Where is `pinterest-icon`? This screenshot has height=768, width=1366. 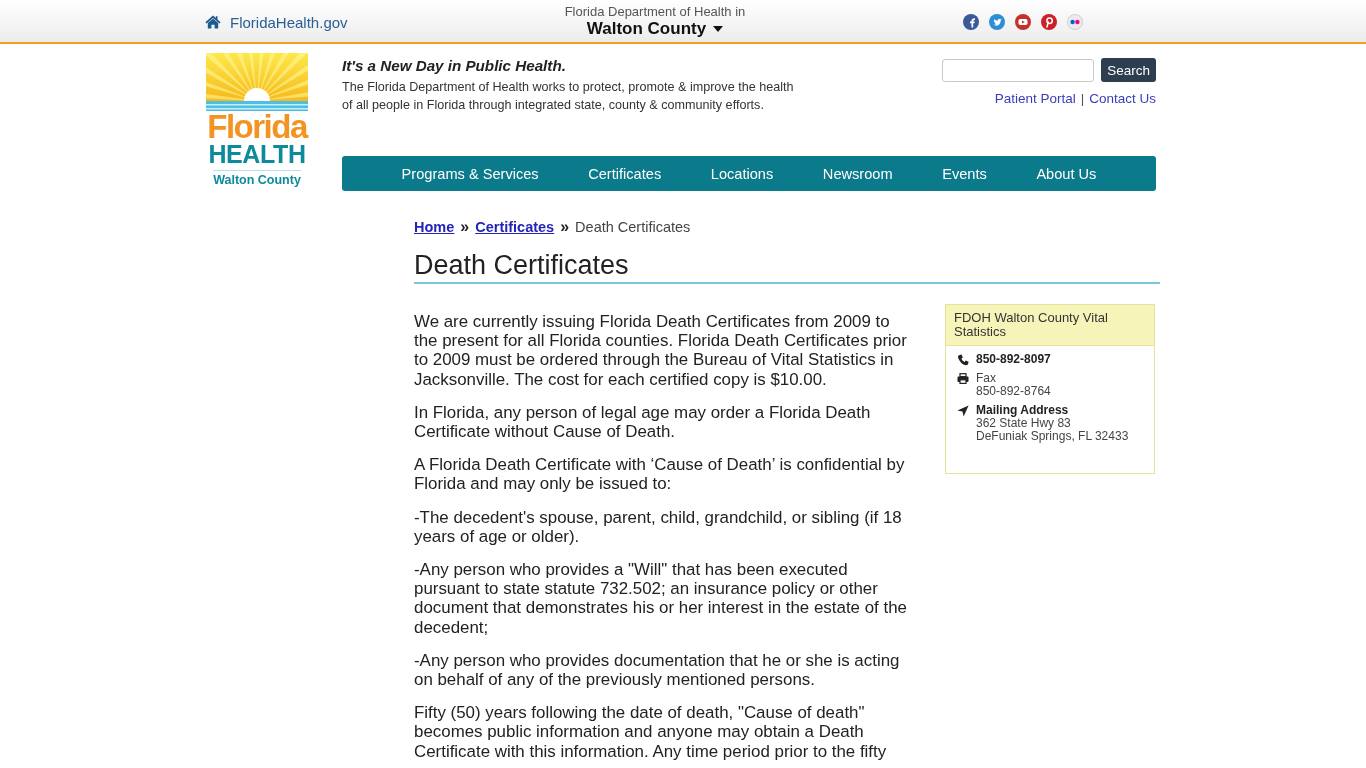
pinterest-icon is located at coordinates (1049, 22).